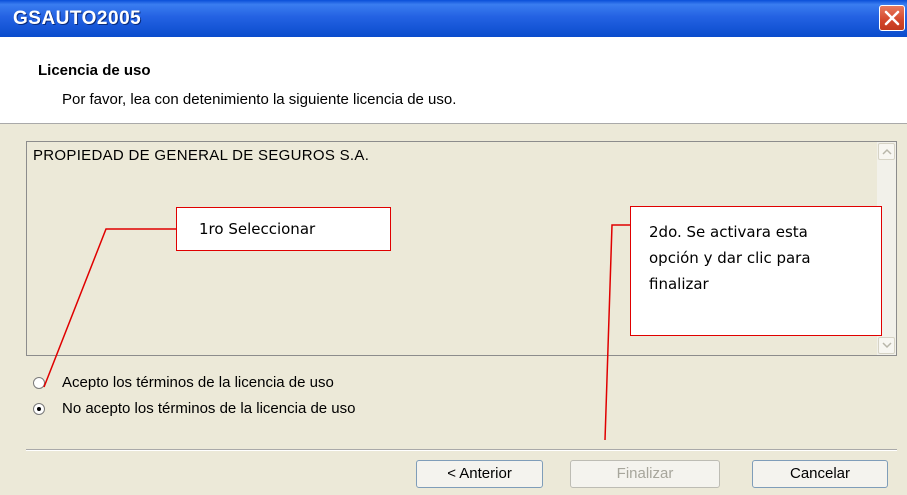 Image resolution: width=907 pixels, height=495 pixels. Describe the element at coordinates (257, 229) in the screenshot. I see `annotation-step1-text: 1ro Seleccionar` at that location.